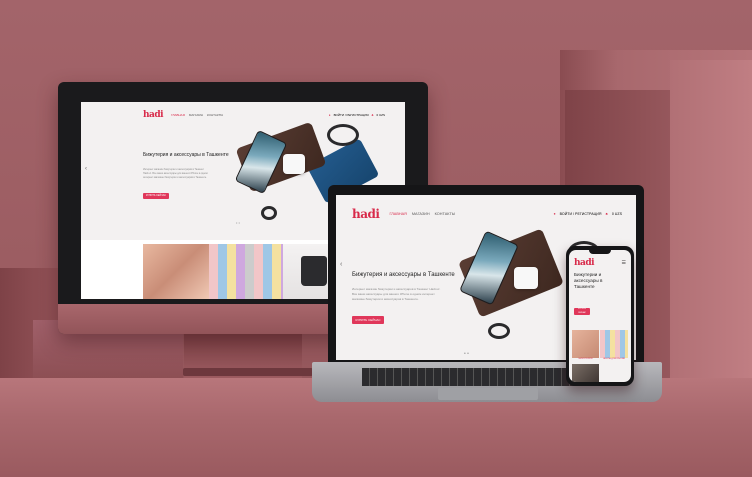  I want to click on menu-icon: ☰, so click(624, 263).